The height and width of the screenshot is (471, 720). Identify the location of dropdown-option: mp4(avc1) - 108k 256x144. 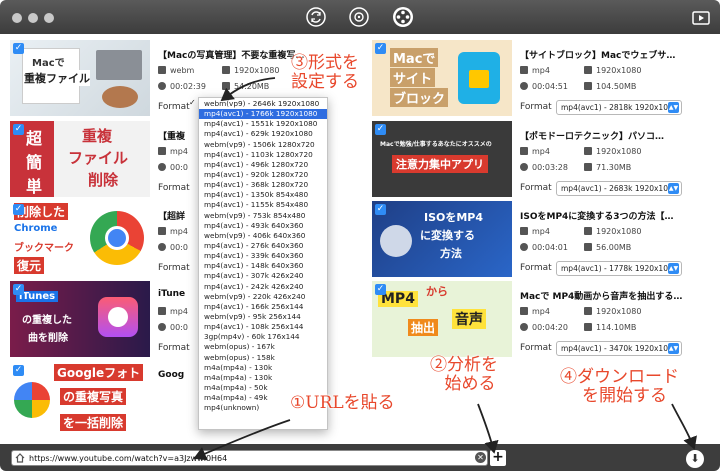
(263, 327).